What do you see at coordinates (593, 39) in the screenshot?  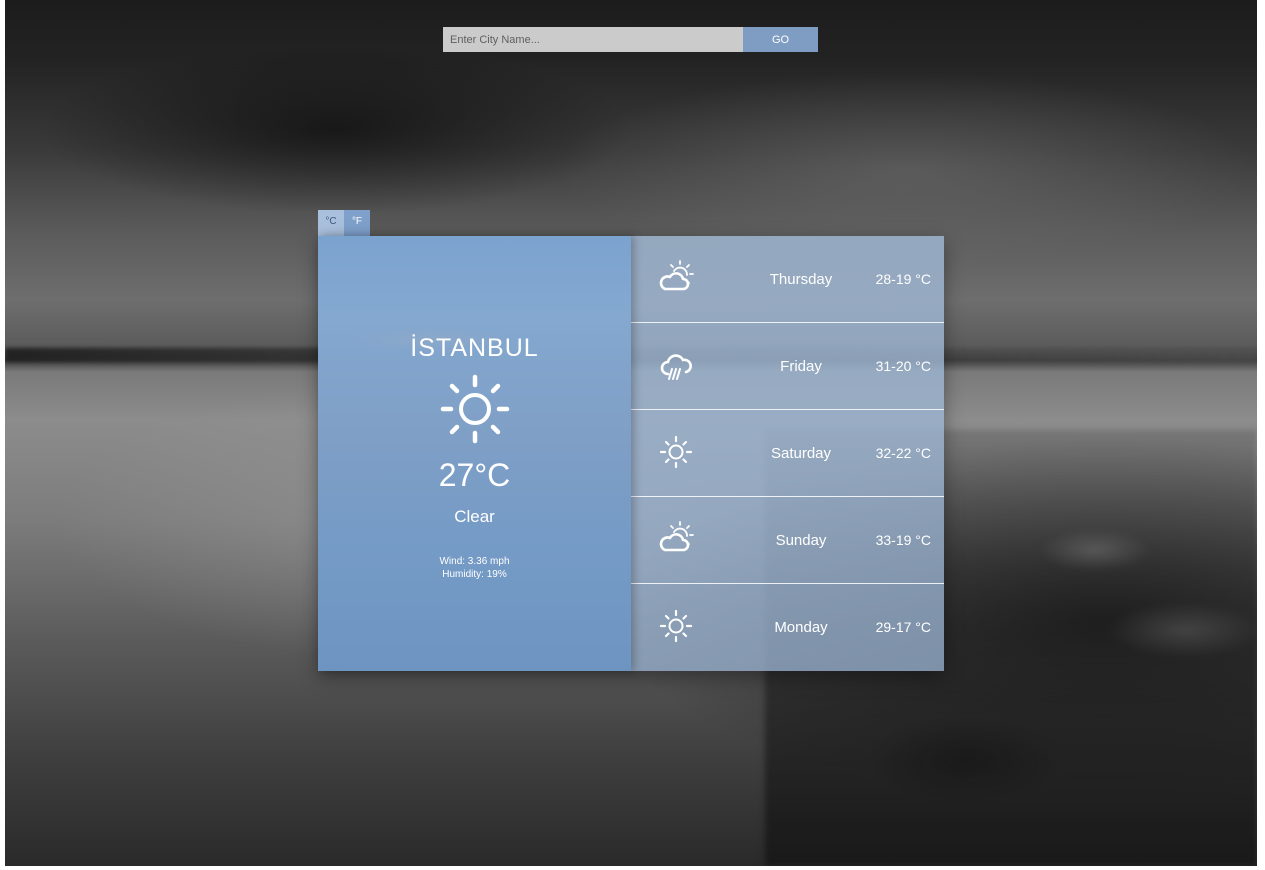 I see `city-search-input` at bounding box center [593, 39].